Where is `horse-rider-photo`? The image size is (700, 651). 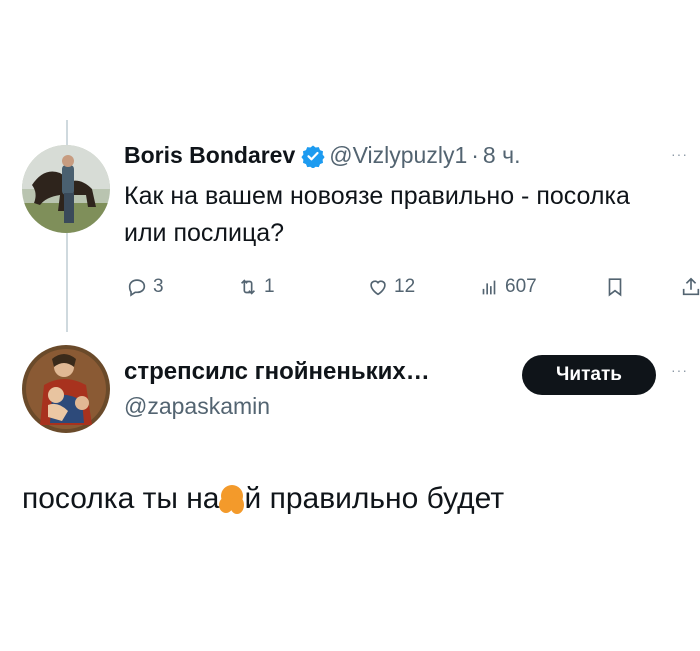 horse-rider-photo is located at coordinates (66, 189).